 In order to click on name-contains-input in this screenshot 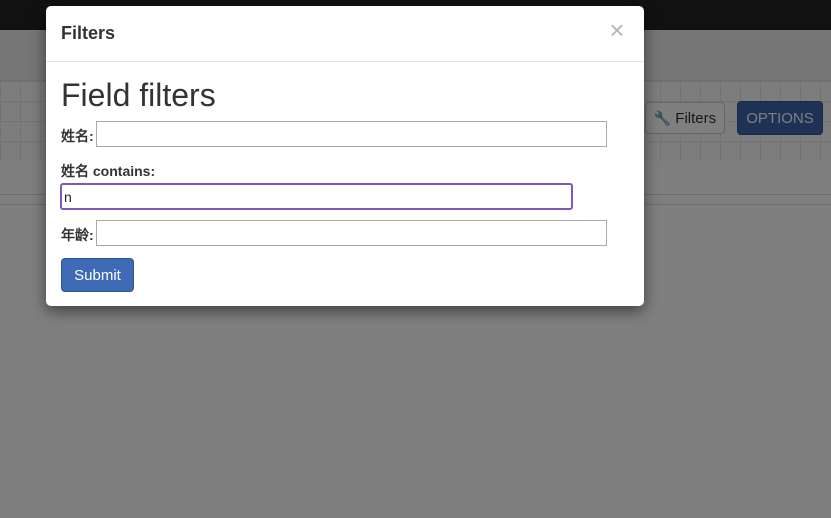, I will do `click(316, 196)`.